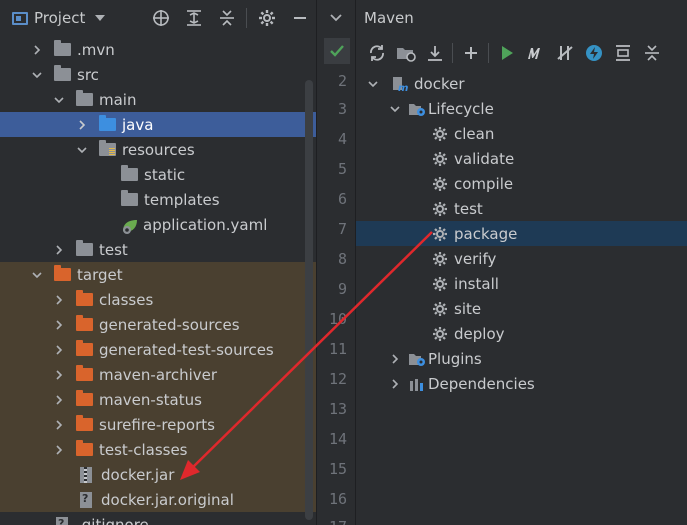 Image resolution: width=687 pixels, height=525 pixels. Describe the element at coordinates (158, 124) in the screenshot. I see `tree-item-java: java` at that location.